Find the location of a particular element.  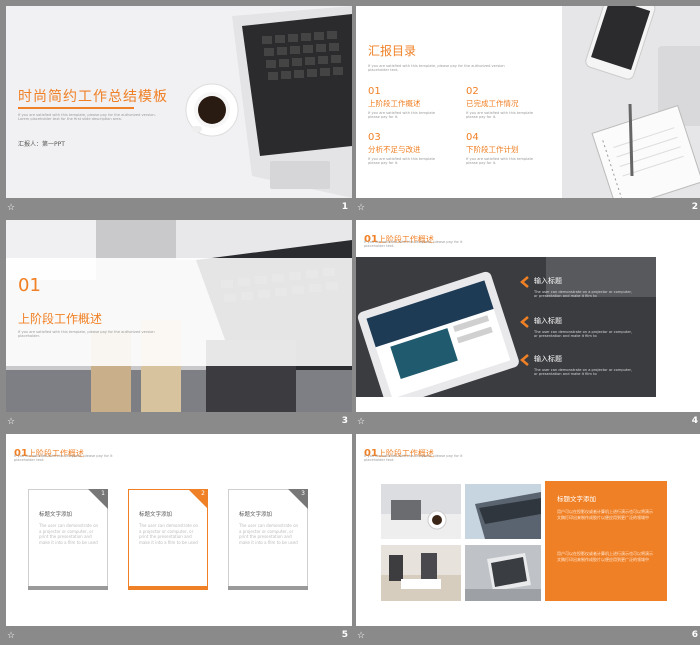

coffee-cup-photo is located at coordinates (214, 112).